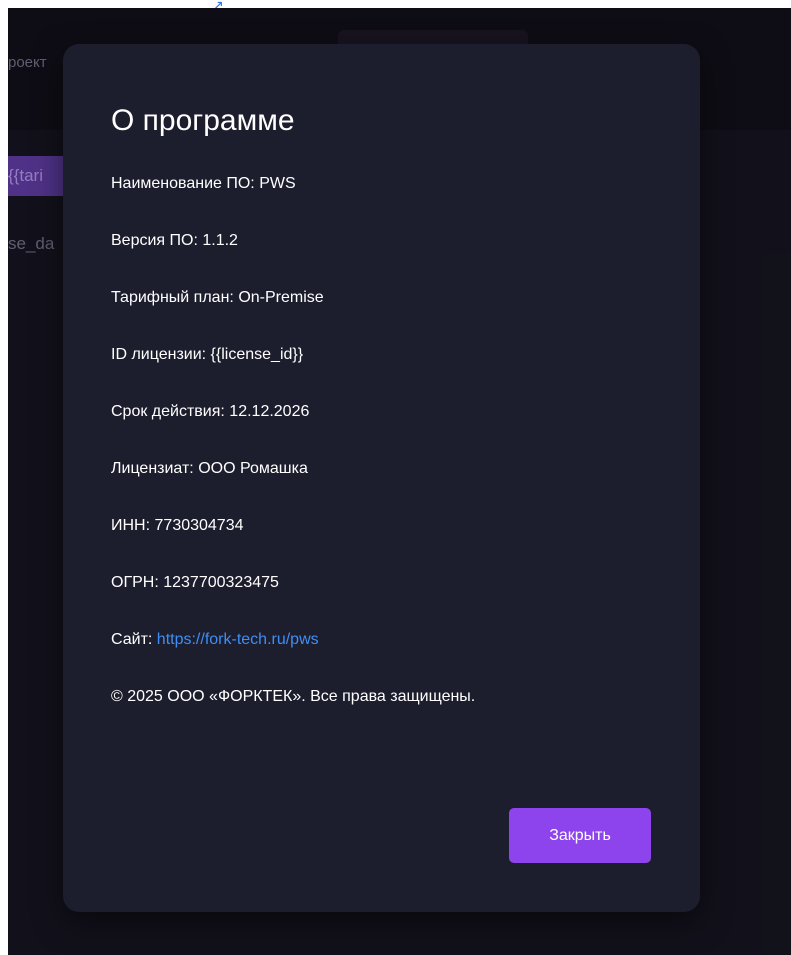  I want to click on info-label: ОГРН:, so click(135, 582).